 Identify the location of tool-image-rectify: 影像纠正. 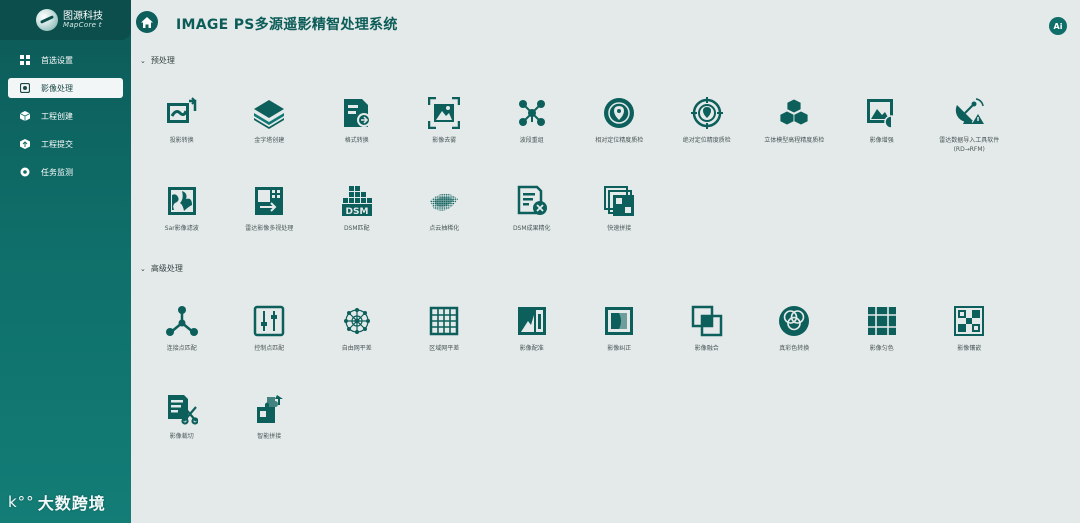
(620, 349).